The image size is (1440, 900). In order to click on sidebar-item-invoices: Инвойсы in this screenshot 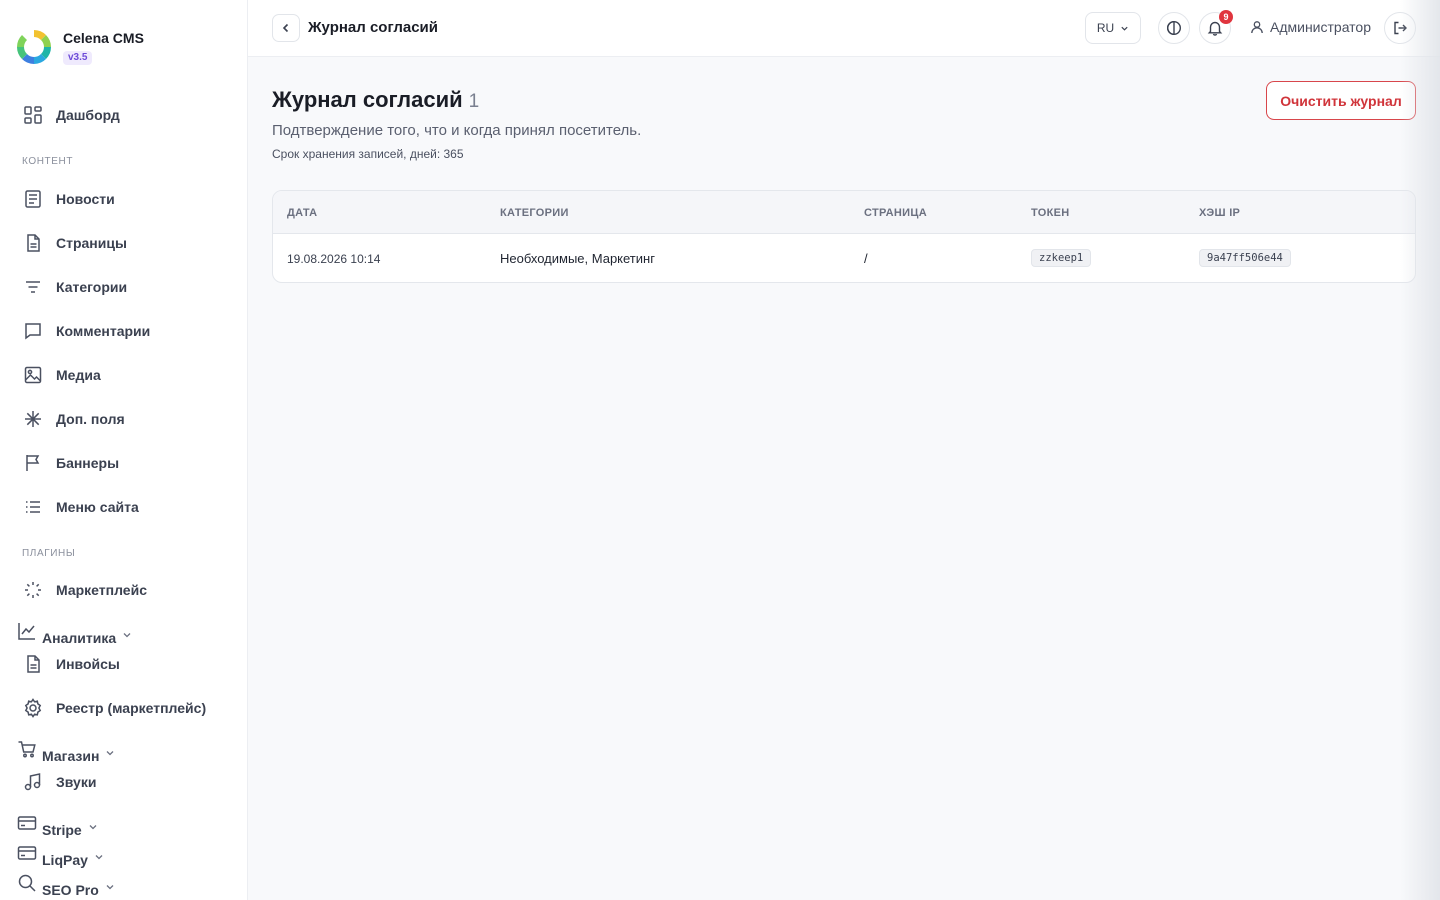, I will do `click(71, 664)`.